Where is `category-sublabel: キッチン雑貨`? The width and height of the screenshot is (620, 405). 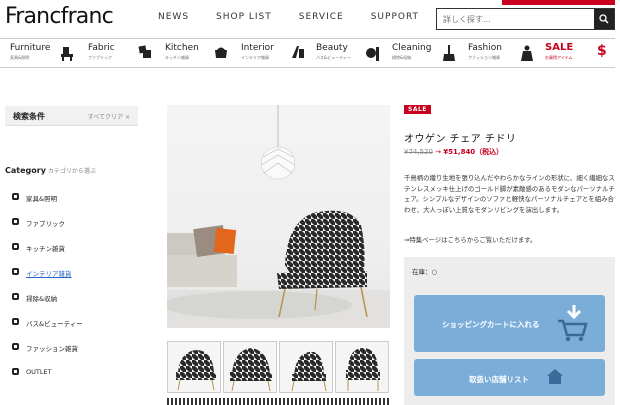 category-sublabel: キッチン雑貨 is located at coordinates (177, 57).